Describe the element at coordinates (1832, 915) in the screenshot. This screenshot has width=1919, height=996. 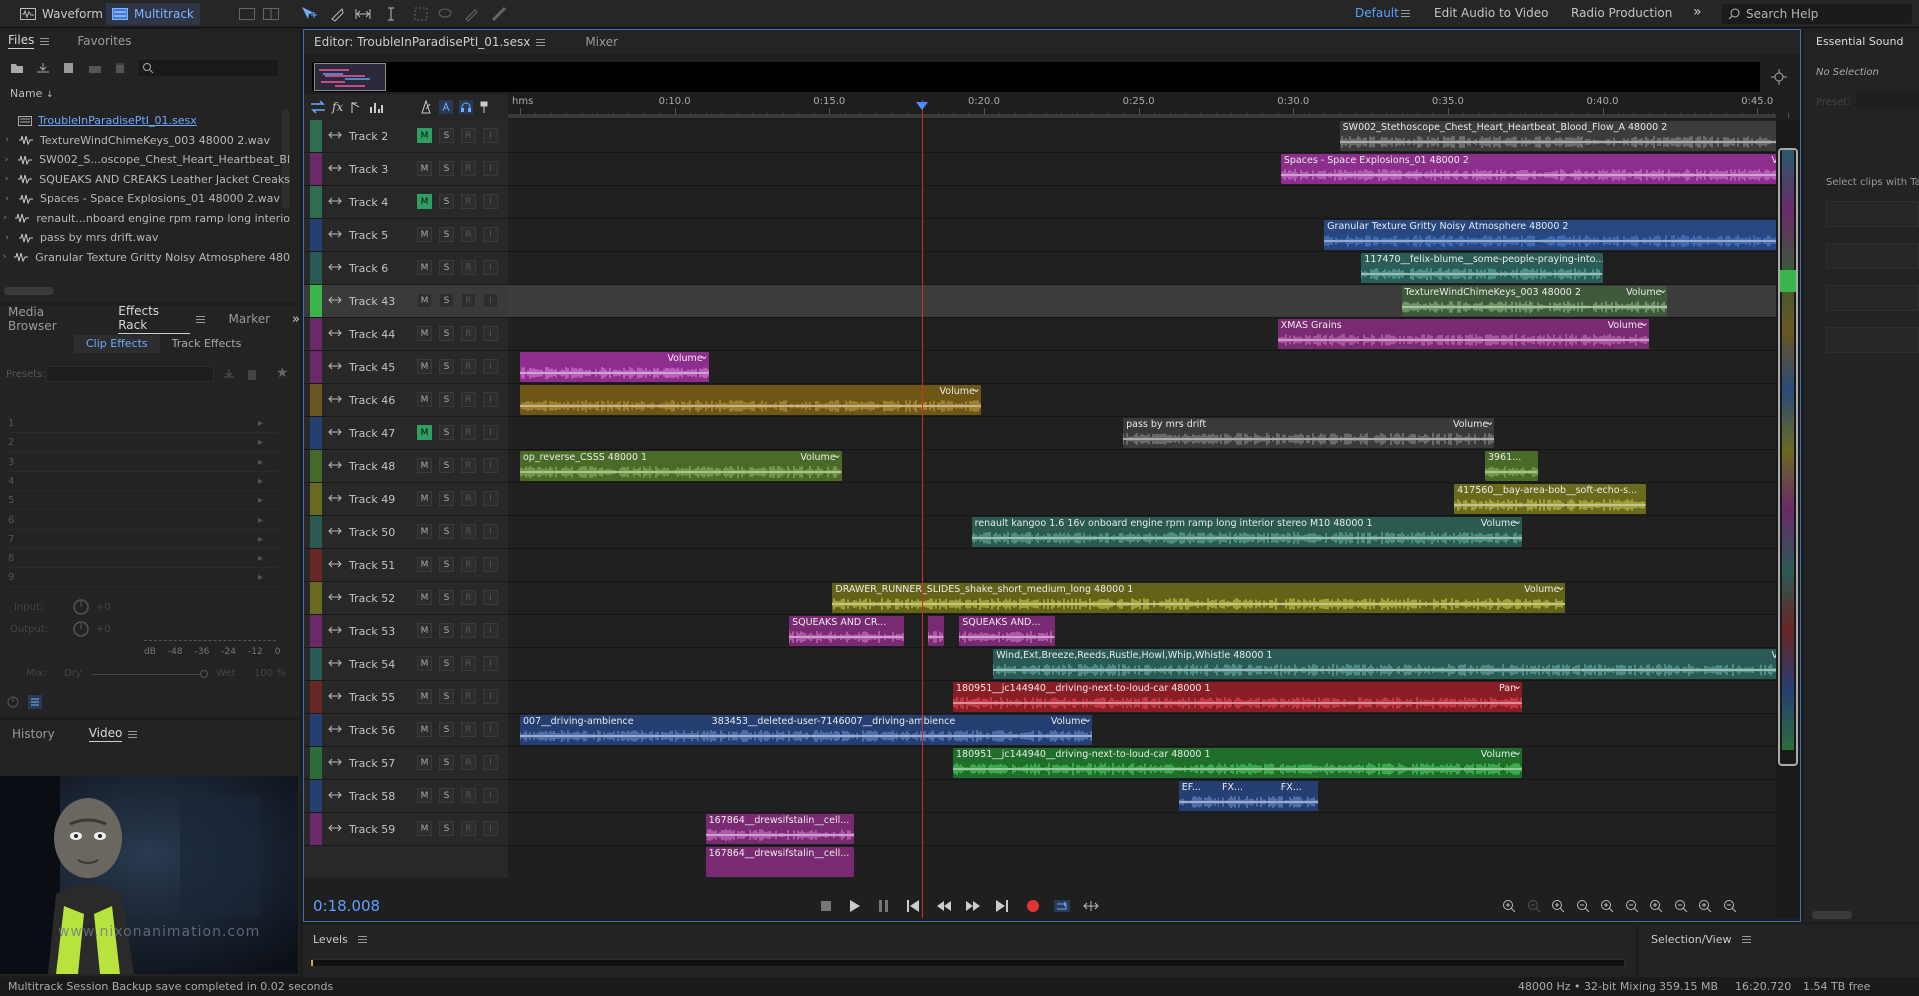
I see `essential-sound-scrollbar` at that location.